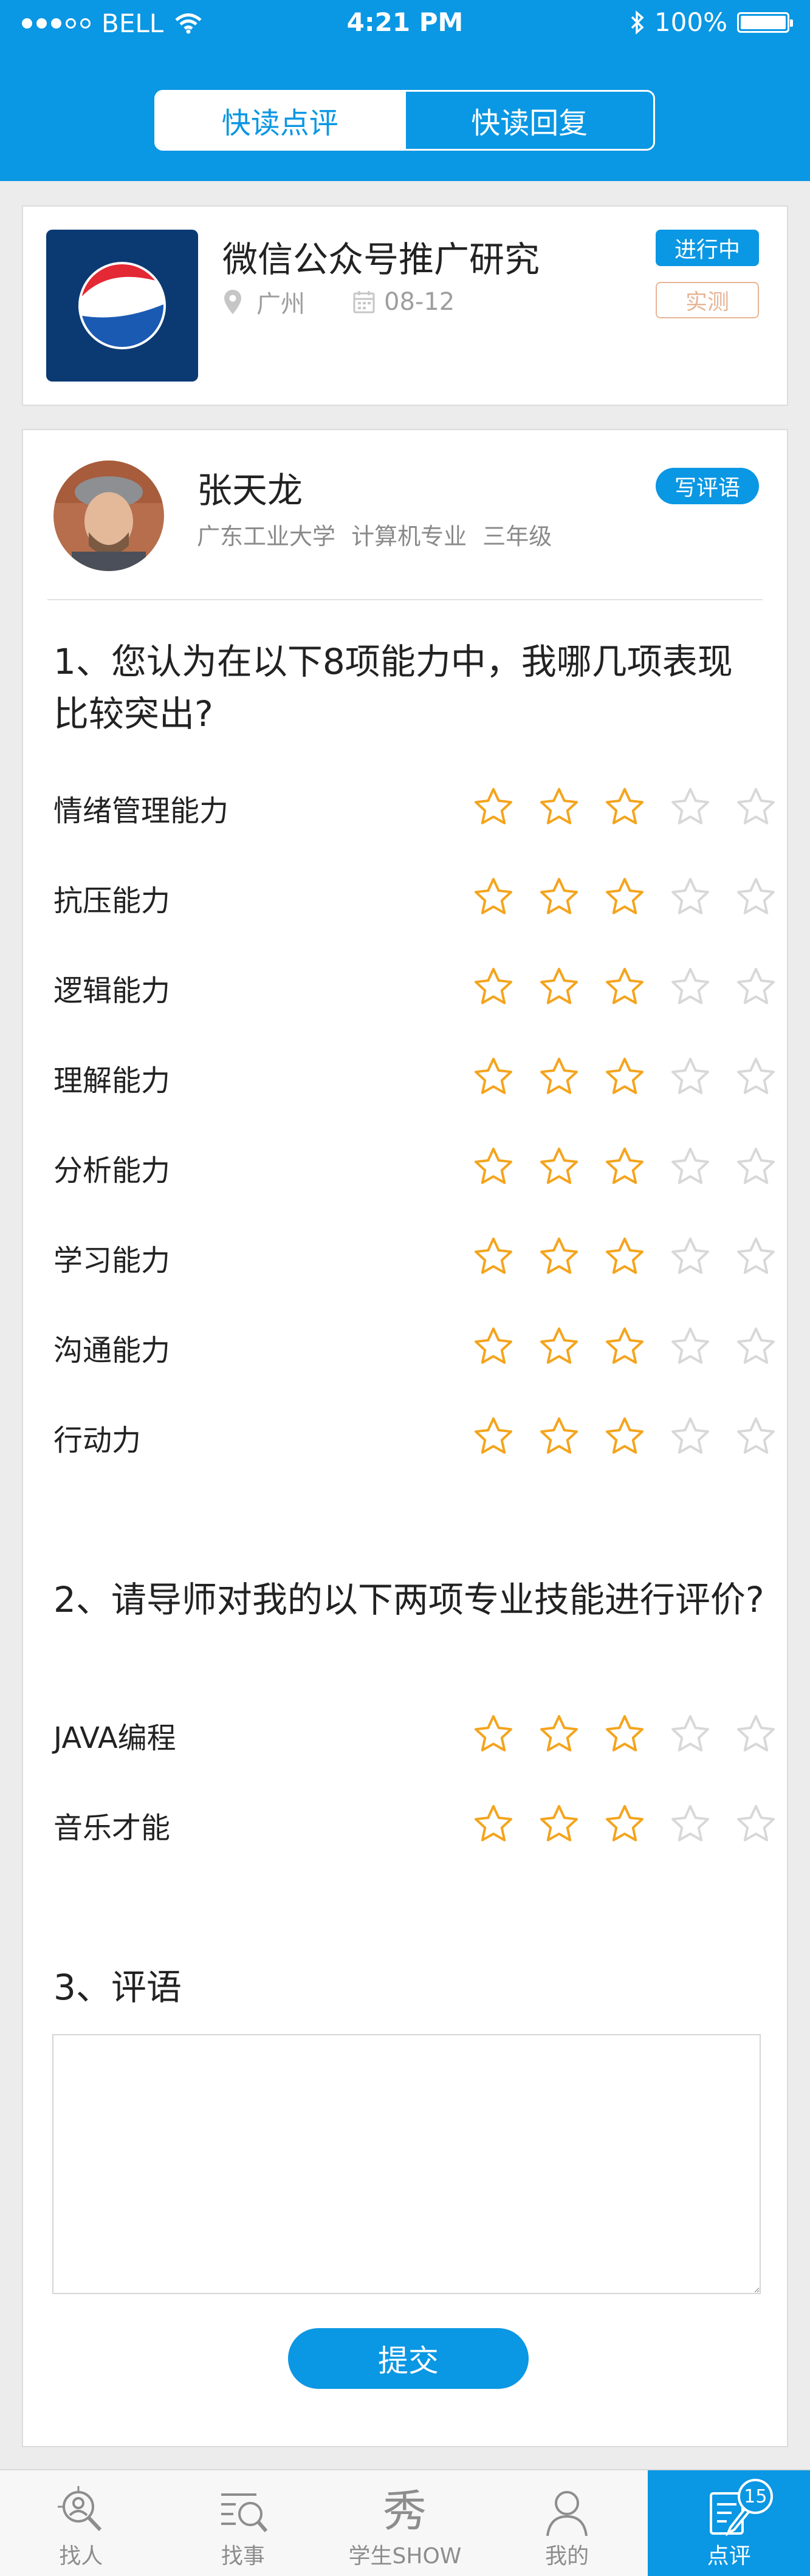 This screenshot has width=810, height=2576. I want to click on profile-icon, so click(567, 2514).